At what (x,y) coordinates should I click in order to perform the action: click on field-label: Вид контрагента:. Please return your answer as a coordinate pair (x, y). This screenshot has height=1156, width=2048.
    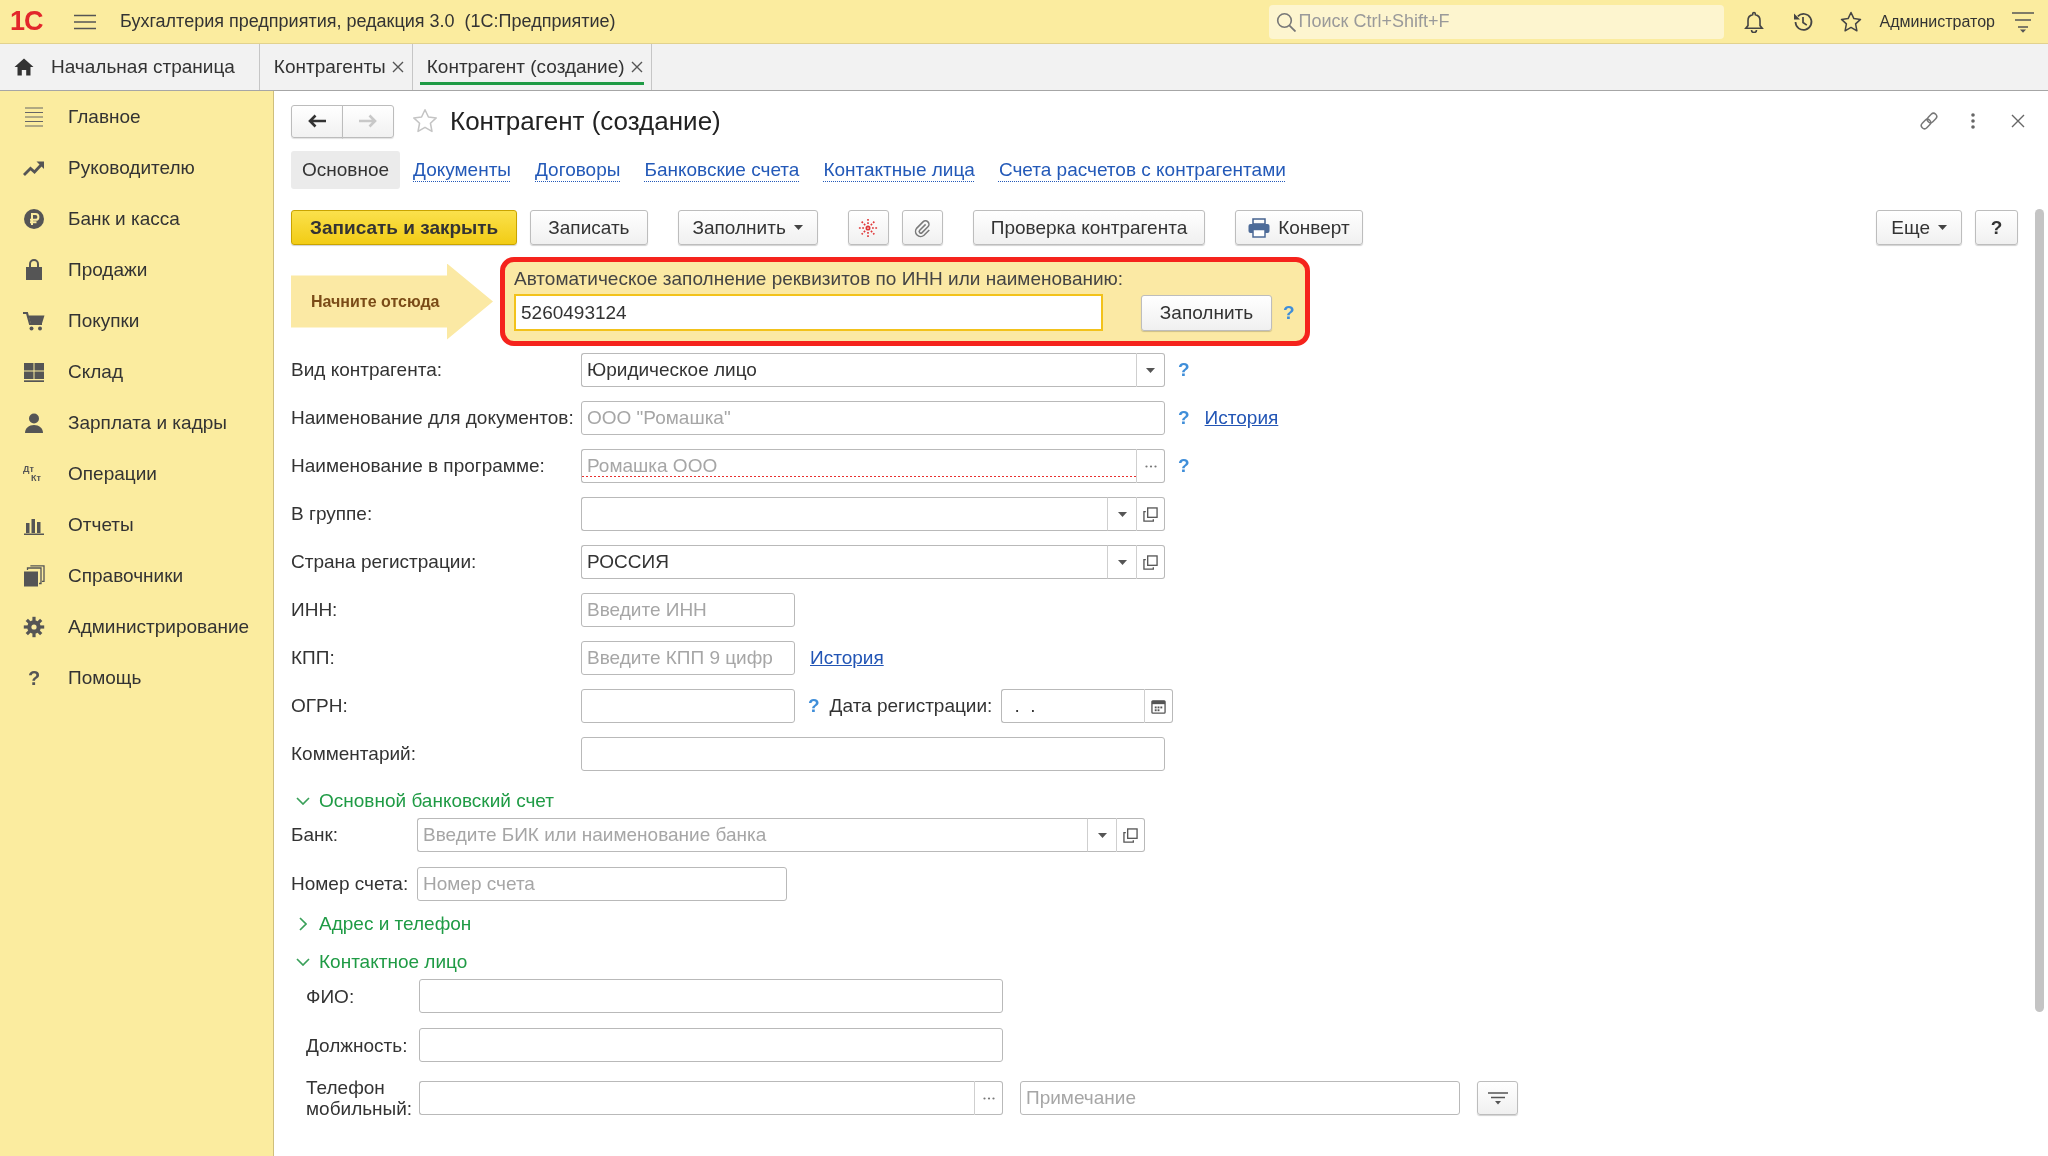
    Looking at the image, I should click on (367, 370).